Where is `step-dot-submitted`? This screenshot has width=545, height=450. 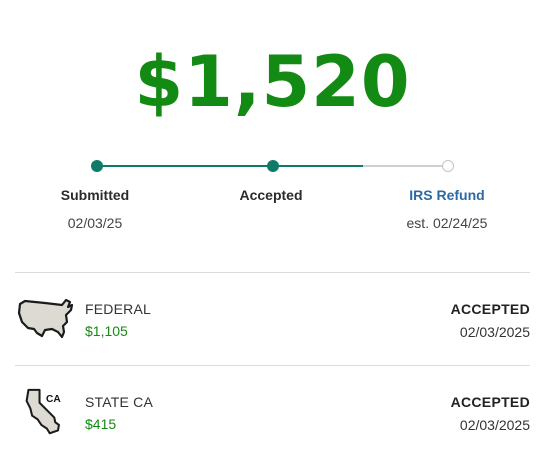 step-dot-submitted is located at coordinates (97, 166).